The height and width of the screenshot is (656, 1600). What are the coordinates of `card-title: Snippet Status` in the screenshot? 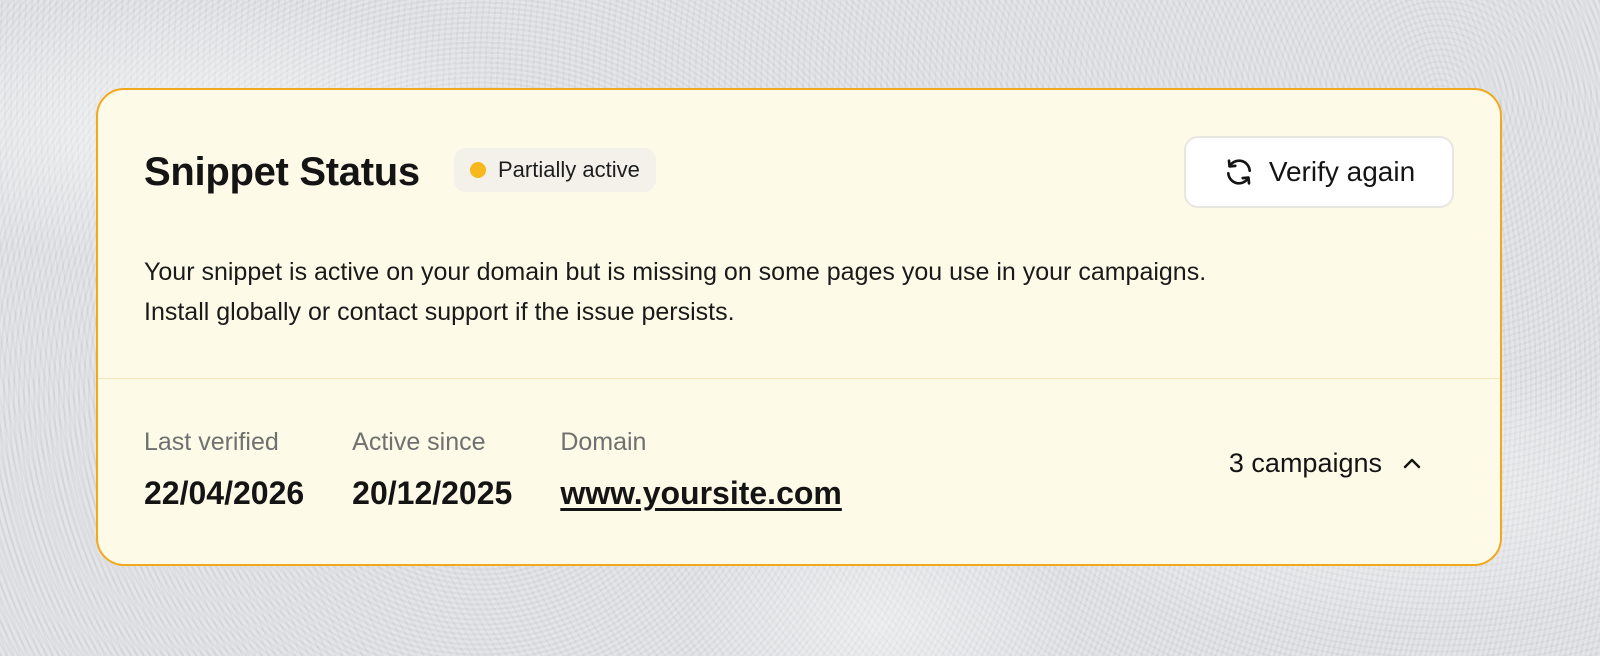 It's located at (282, 172).